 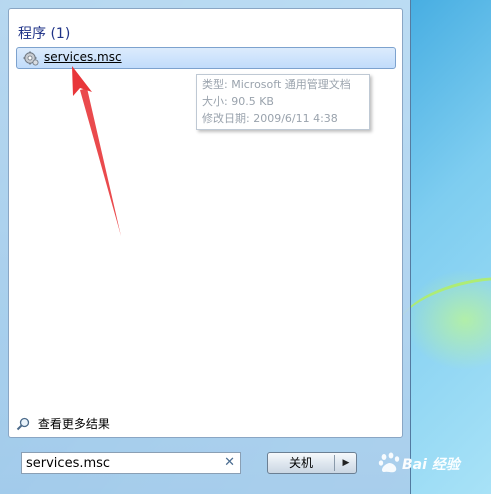 I want to click on baidu-watermark: Bai 经验, so click(x=433, y=463).